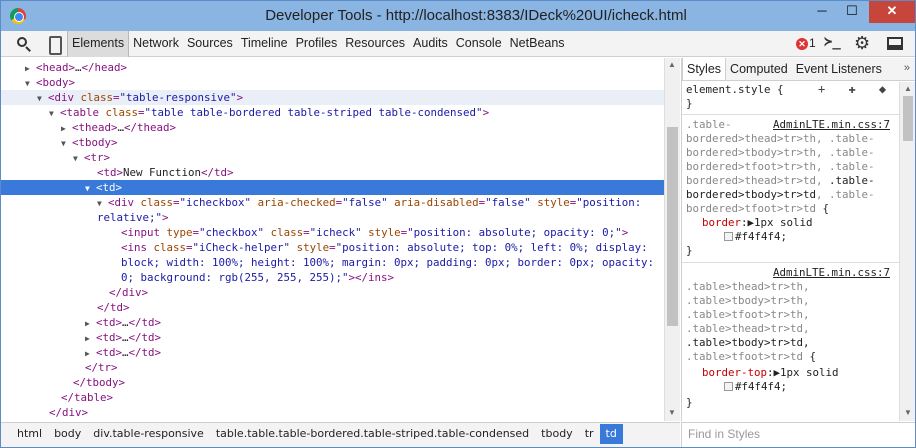  I want to click on rule-selector: .table>thead>tr>th,, so click(791, 287).